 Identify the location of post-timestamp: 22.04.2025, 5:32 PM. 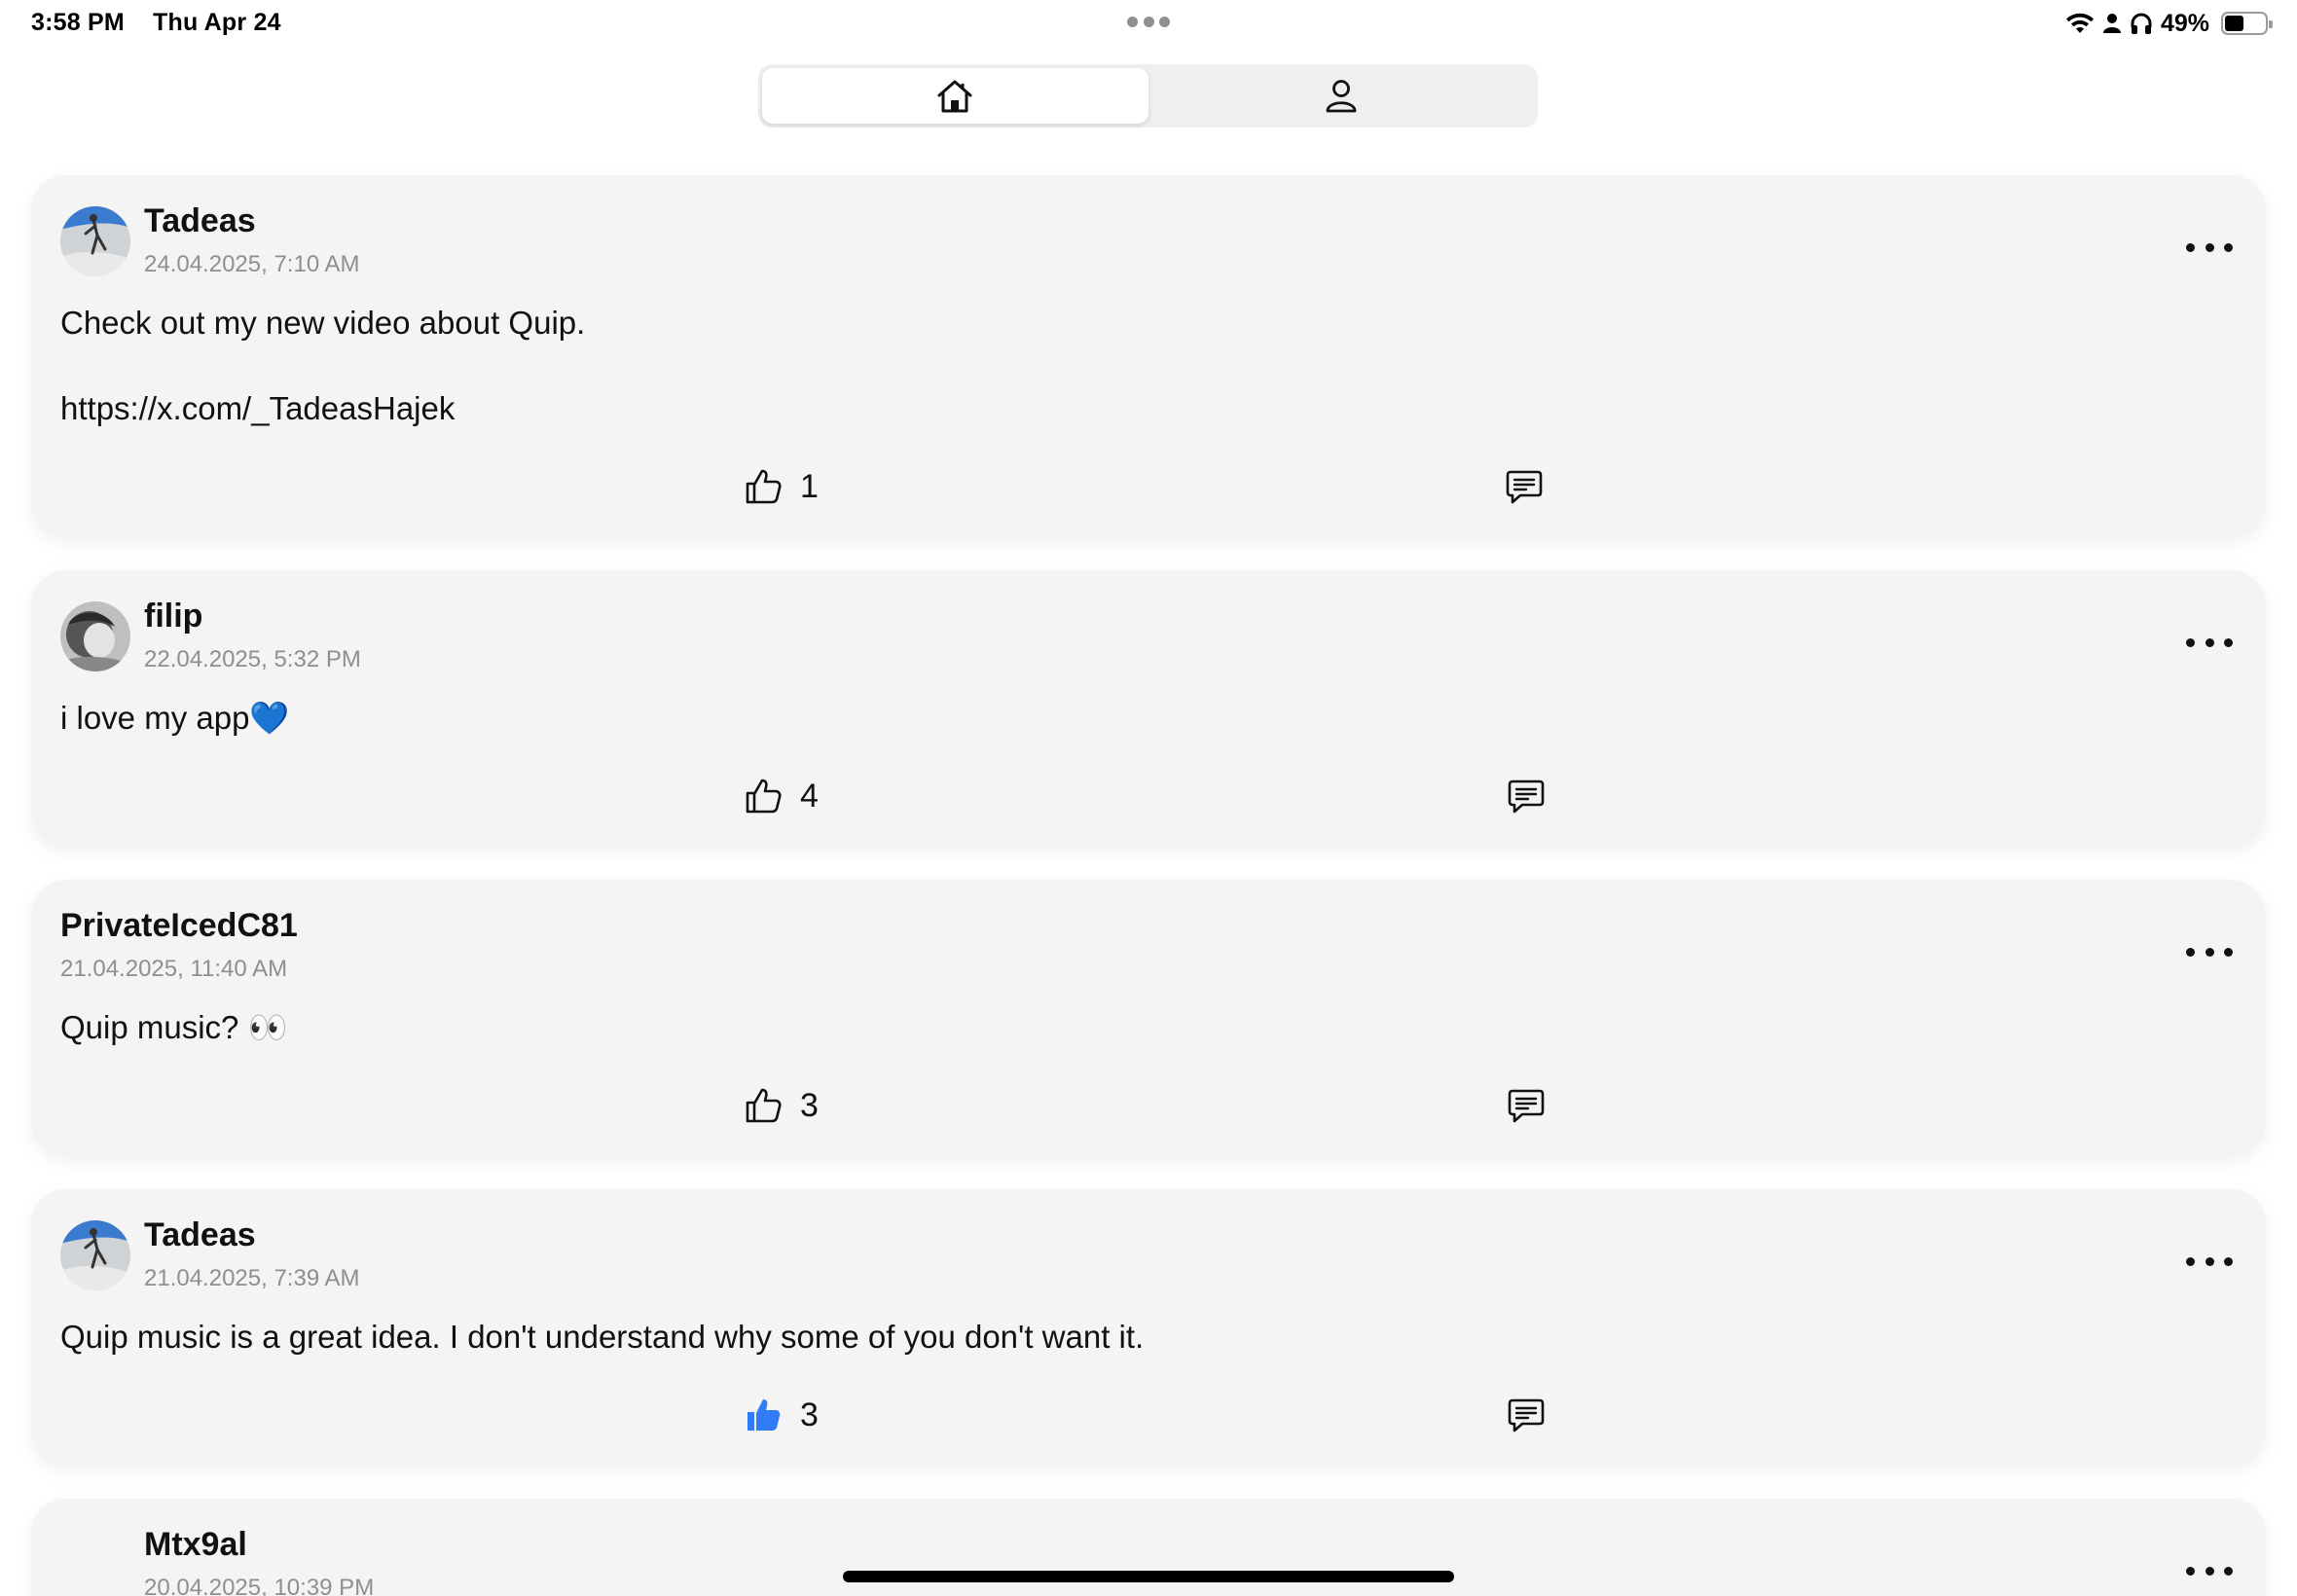
(252, 659).